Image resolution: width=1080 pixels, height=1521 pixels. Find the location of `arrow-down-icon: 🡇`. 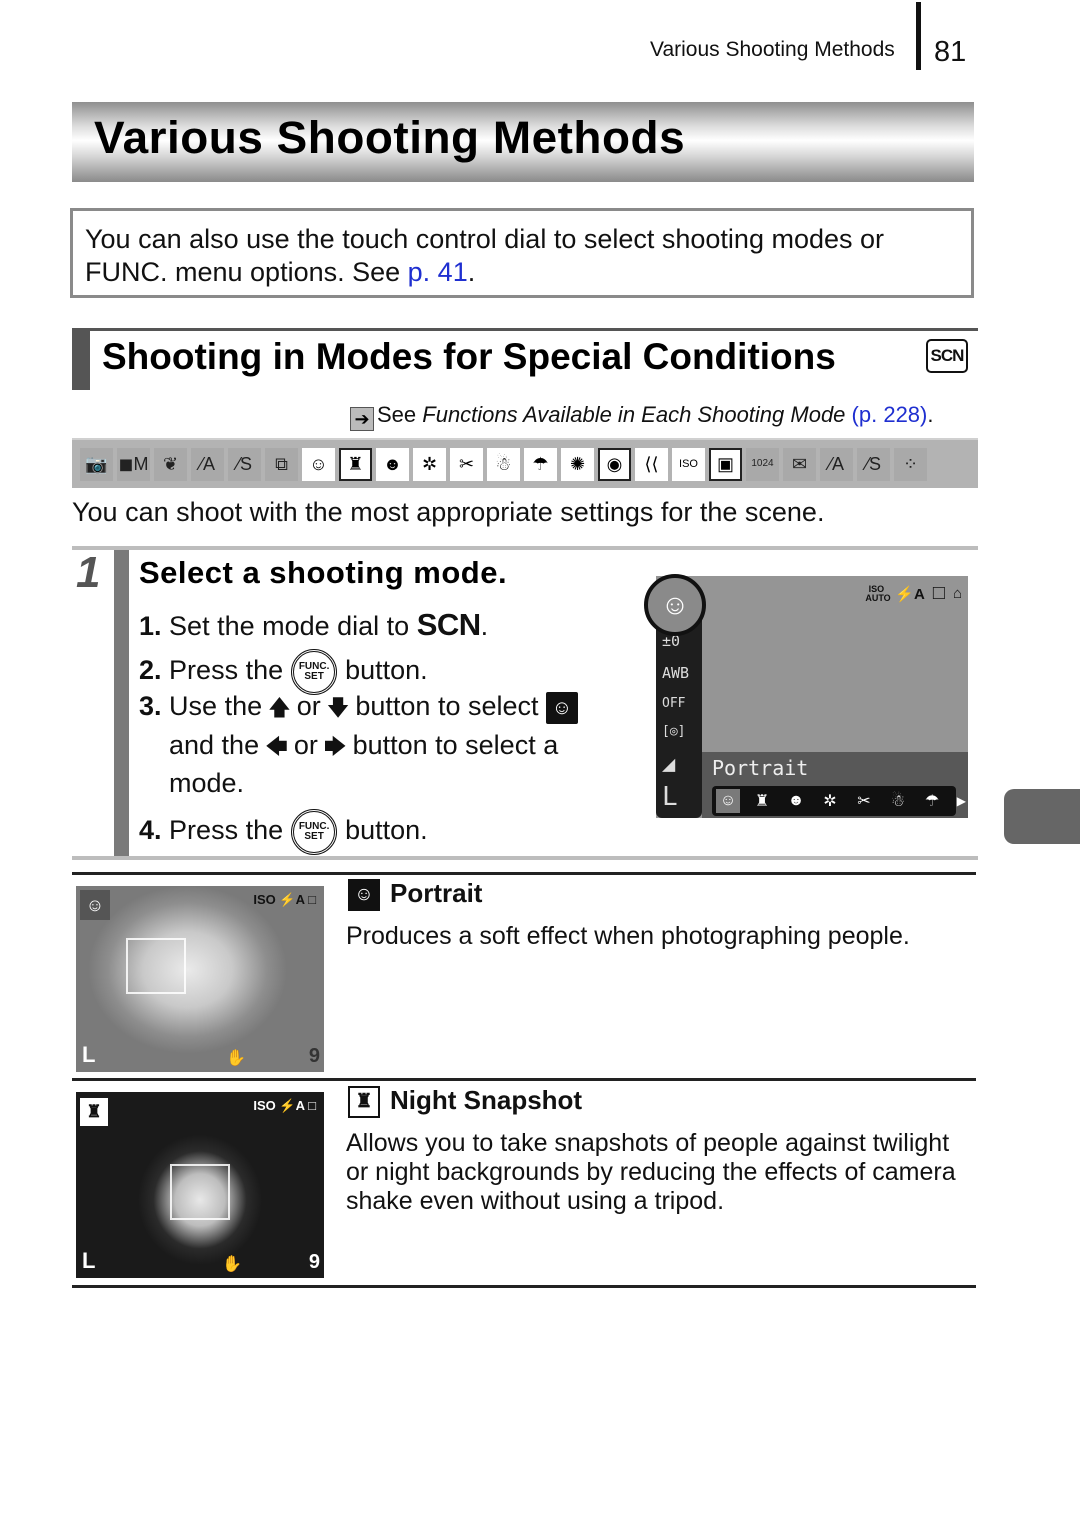

arrow-down-icon: 🡇 is located at coordinates (338, 707).